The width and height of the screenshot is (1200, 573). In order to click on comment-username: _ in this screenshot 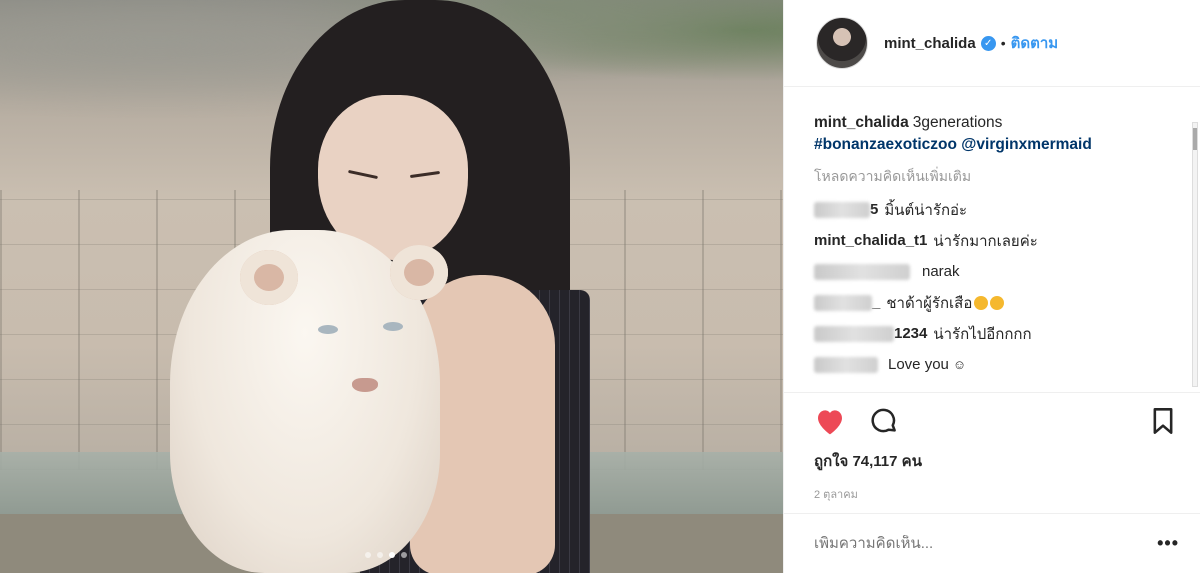, I will do `click(876, 302)`.